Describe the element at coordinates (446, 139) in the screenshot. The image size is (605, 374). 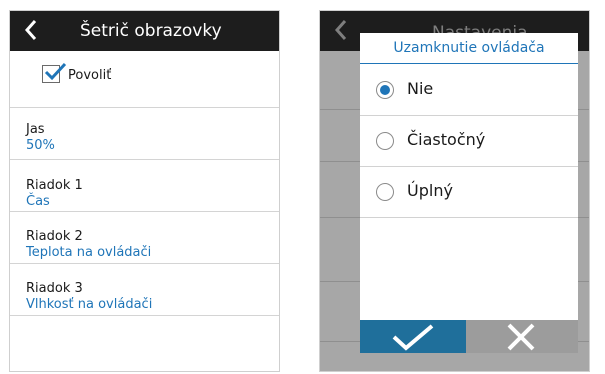
I see `option-label: Čiastočný` at that location.